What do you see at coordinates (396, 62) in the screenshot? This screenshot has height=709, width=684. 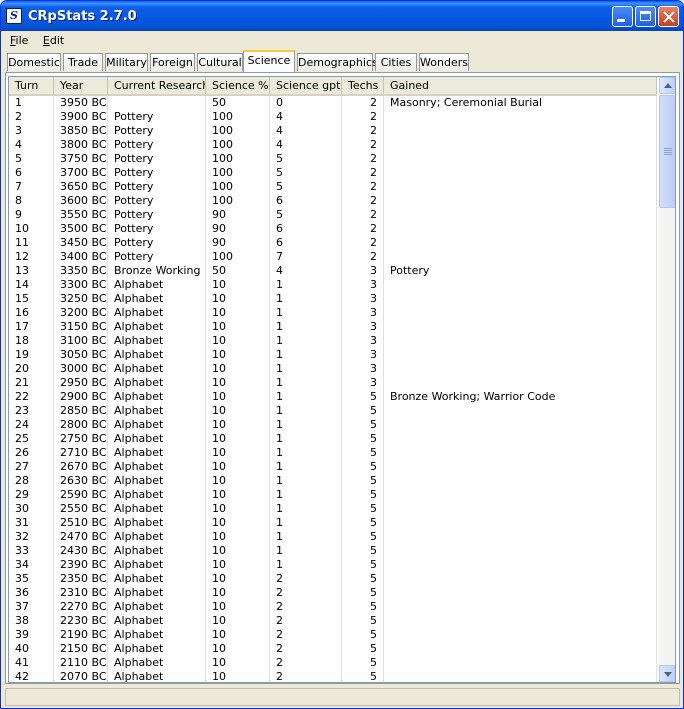 I see `tab-cities: Cities` at bounding box center [396, 62].